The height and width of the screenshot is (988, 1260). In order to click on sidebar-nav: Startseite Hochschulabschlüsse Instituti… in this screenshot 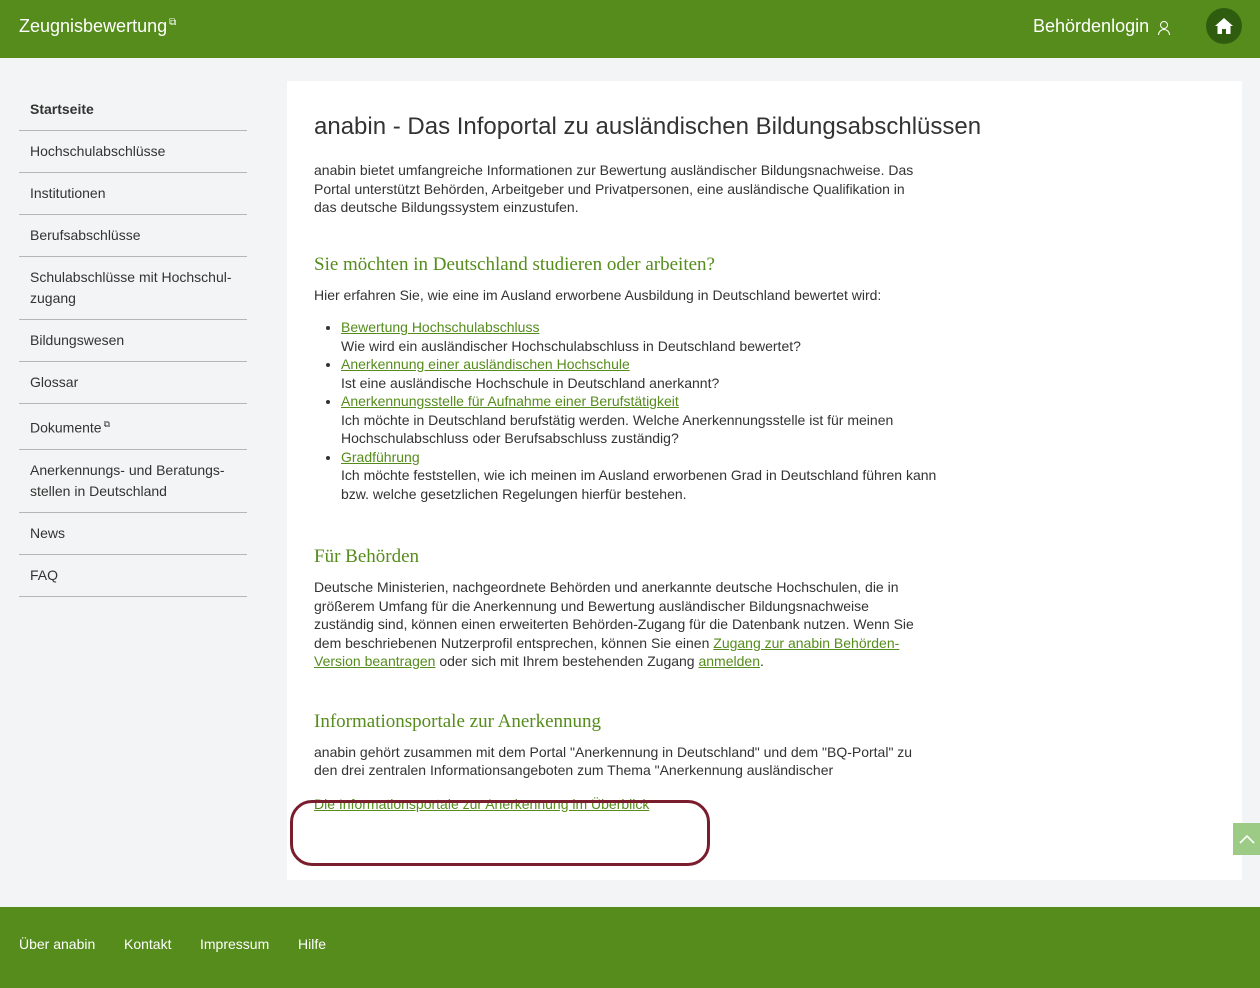, I will do `click(133, 342)`.